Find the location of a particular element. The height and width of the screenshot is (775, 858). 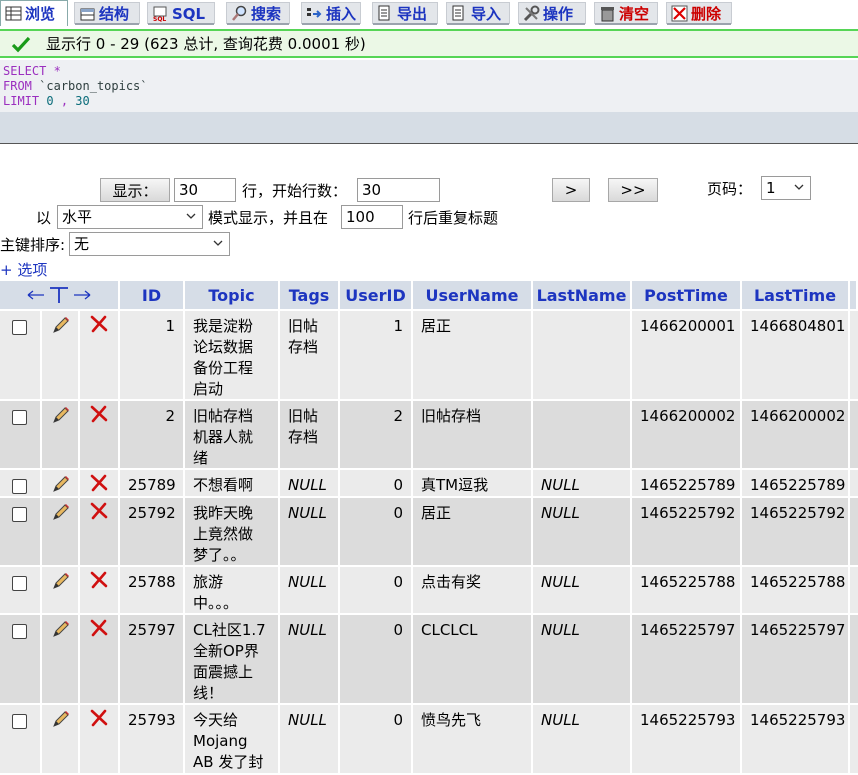

column-header-posttime: PostTime is located at coordinates (687, 295).